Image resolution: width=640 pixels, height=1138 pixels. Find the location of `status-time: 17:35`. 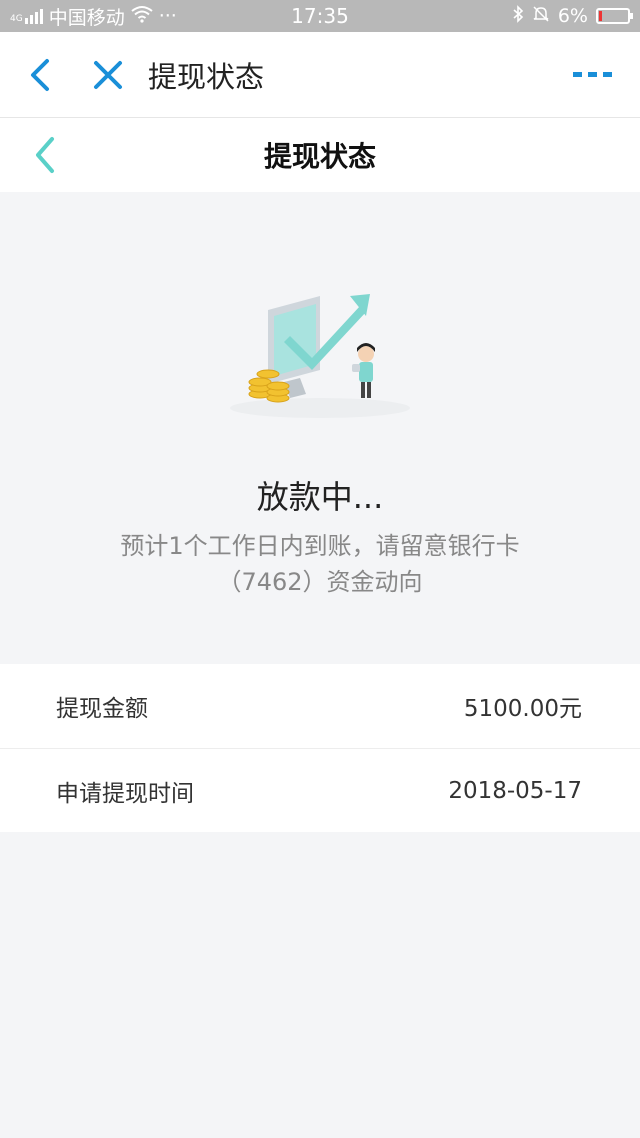

status-time: 17:35 is located at coordinates (320, 16).